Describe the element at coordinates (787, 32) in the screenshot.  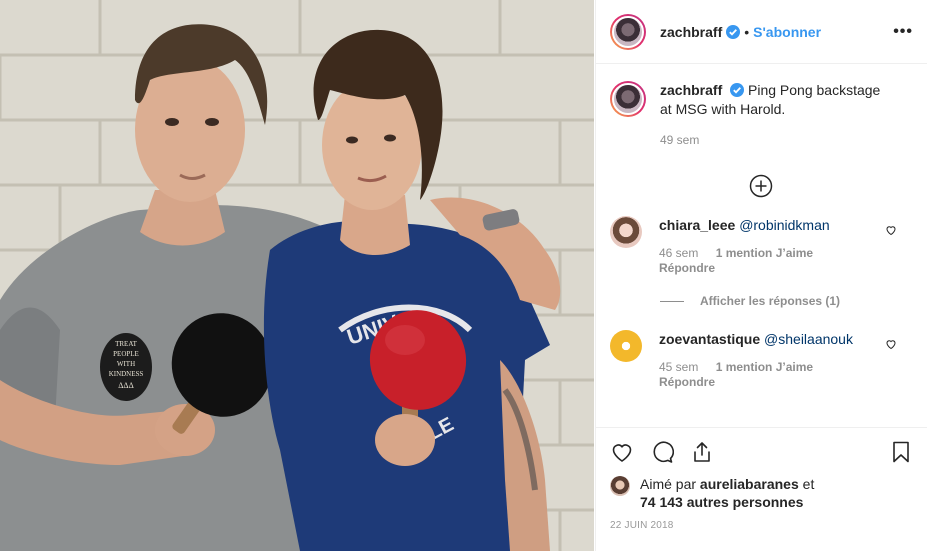
I see `follow-button: S'abonner` at that location.